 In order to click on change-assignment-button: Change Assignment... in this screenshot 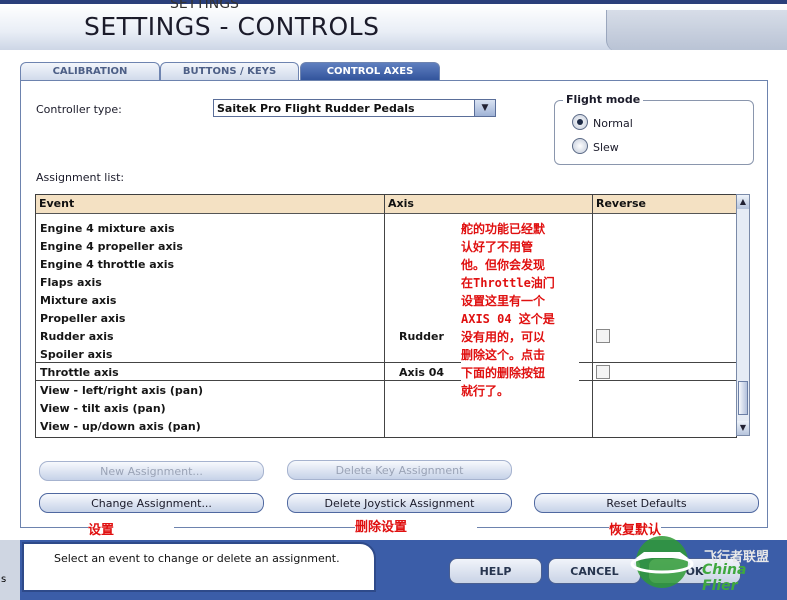, I will do `click(151, 503)`.